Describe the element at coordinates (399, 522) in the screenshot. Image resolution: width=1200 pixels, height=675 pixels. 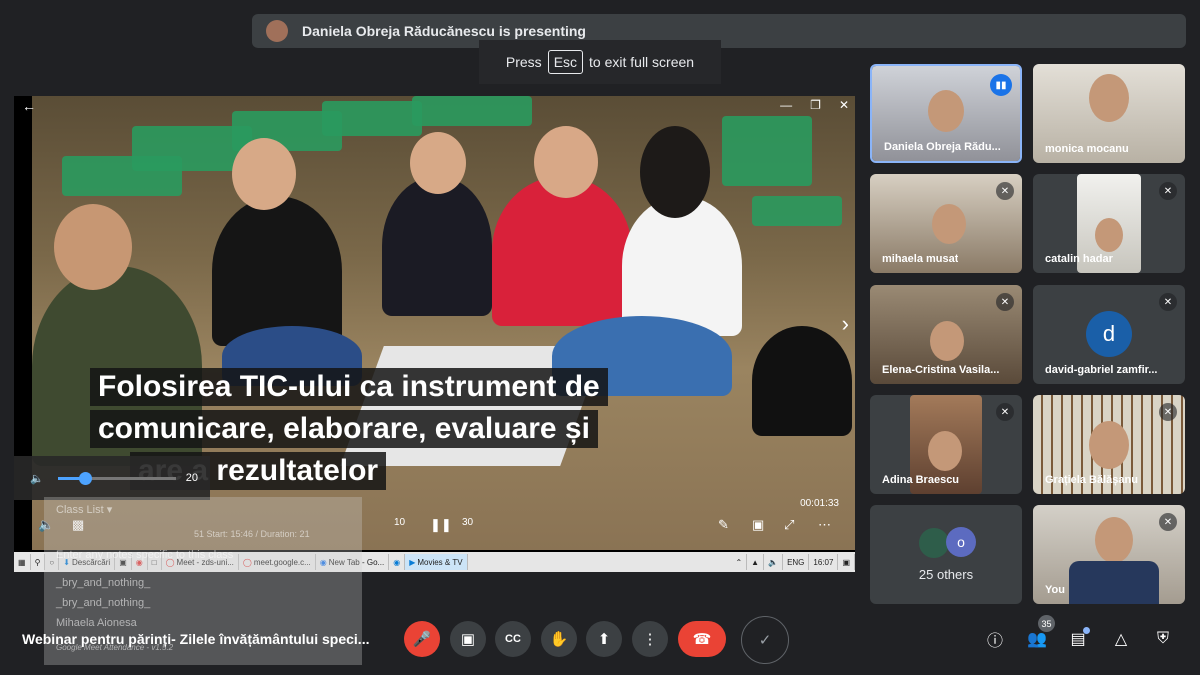
I see `skip-back-button: 10` at that location.